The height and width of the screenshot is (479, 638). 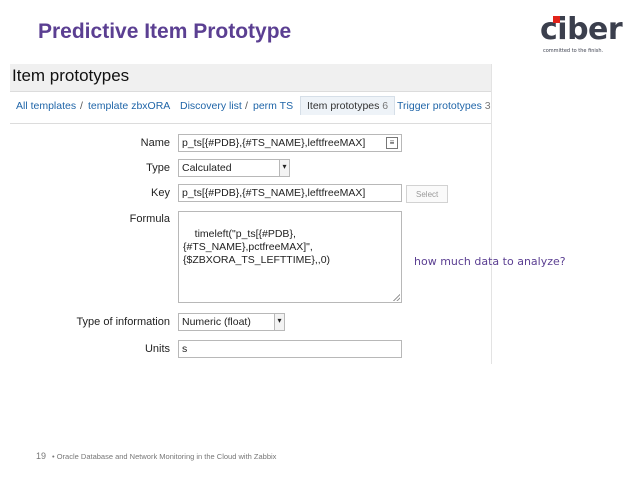 What do you see at coordinates (250, 78) in the screenshot?
I see `screen-header: Item prototypes` at bounding box center [250, 78].